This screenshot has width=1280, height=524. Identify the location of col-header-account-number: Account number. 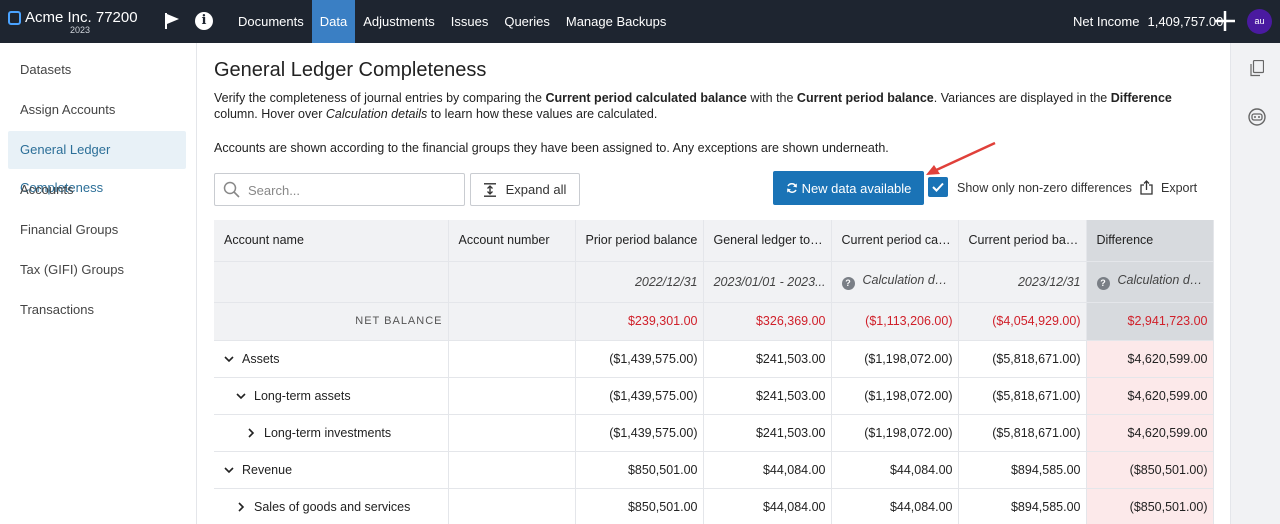
(512, 241).